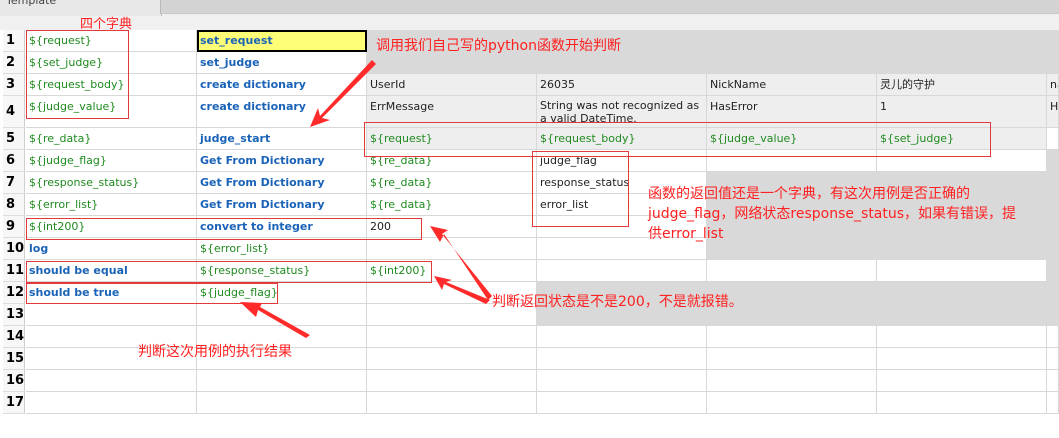  Describe the element at coordinates (14, 139) in the screenshot. I see `row-number: 5` at that location.